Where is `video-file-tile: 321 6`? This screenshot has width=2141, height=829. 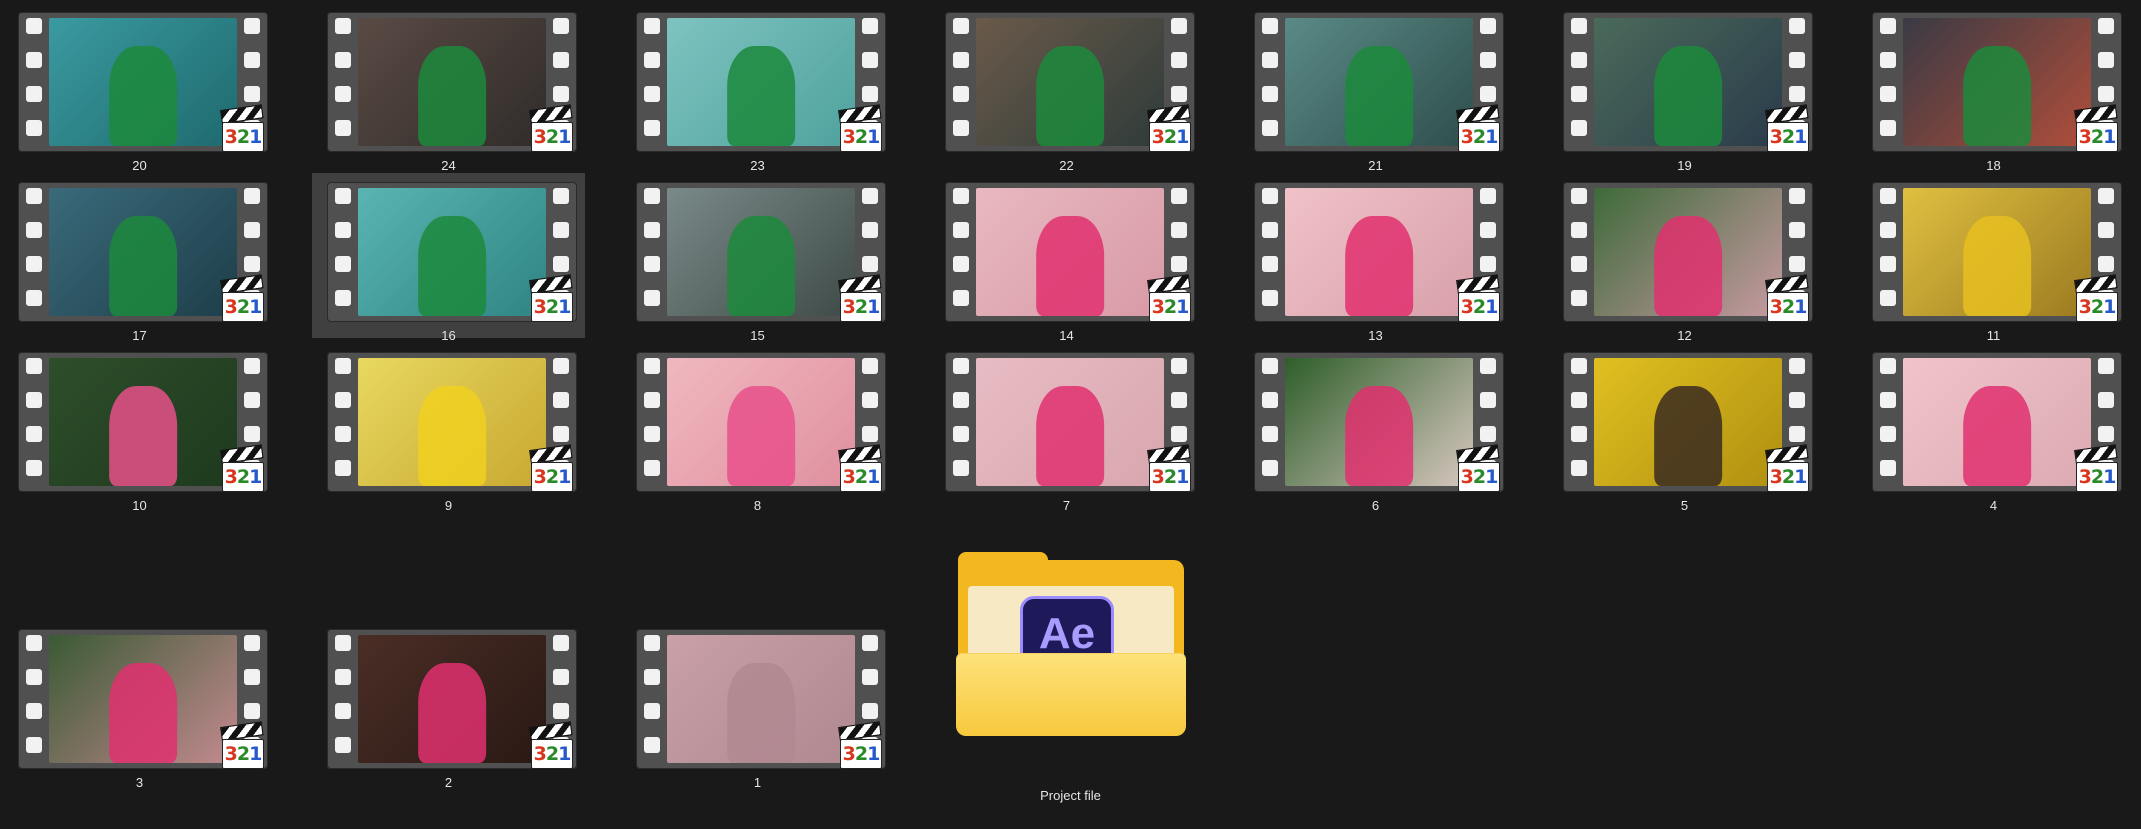 video-file-tile: 321 6 is located at coordinates (1375, 428).